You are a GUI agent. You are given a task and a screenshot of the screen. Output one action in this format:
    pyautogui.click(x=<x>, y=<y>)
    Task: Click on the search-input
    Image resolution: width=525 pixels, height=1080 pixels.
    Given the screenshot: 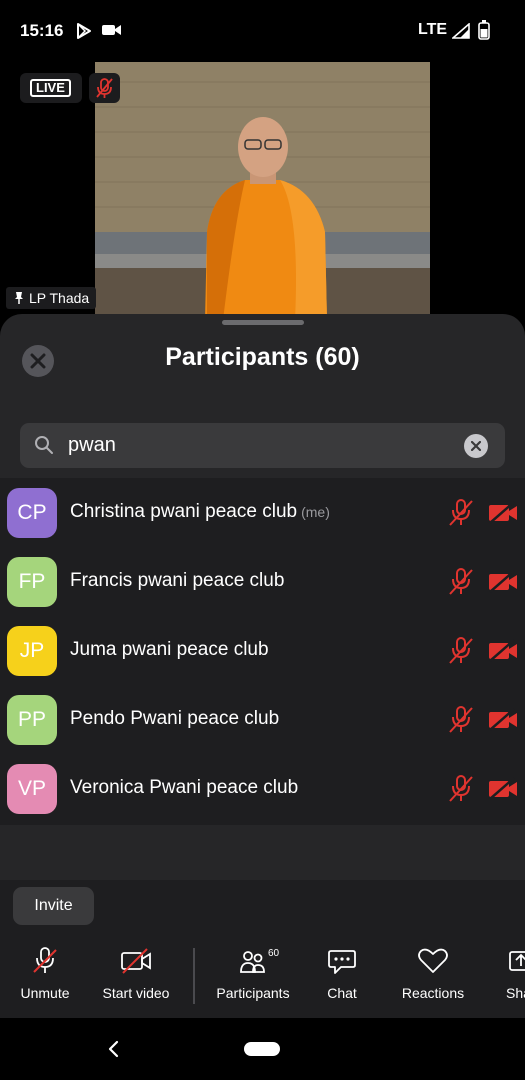 What is the action you would take?
    pyautogui.click(x=258, y=445)
    